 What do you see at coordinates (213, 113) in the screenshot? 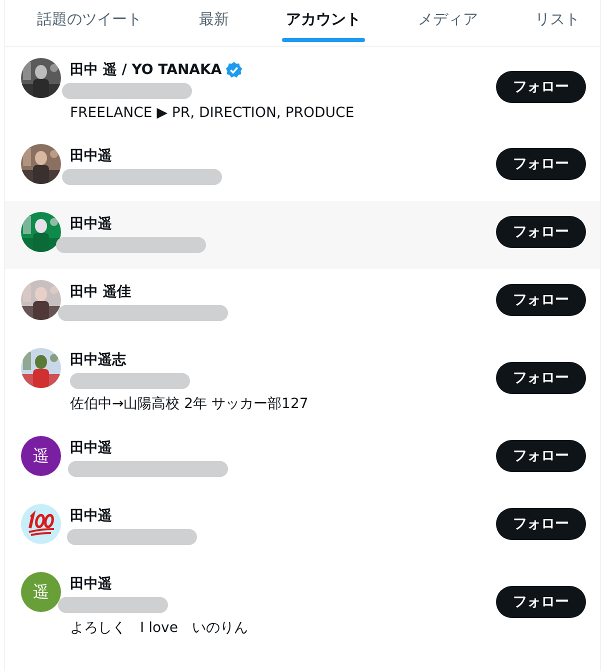
I see `user-bio: FREELANCE ▶ PR, DIRECTION, PRODUCE` at bounding box center [213, 113].